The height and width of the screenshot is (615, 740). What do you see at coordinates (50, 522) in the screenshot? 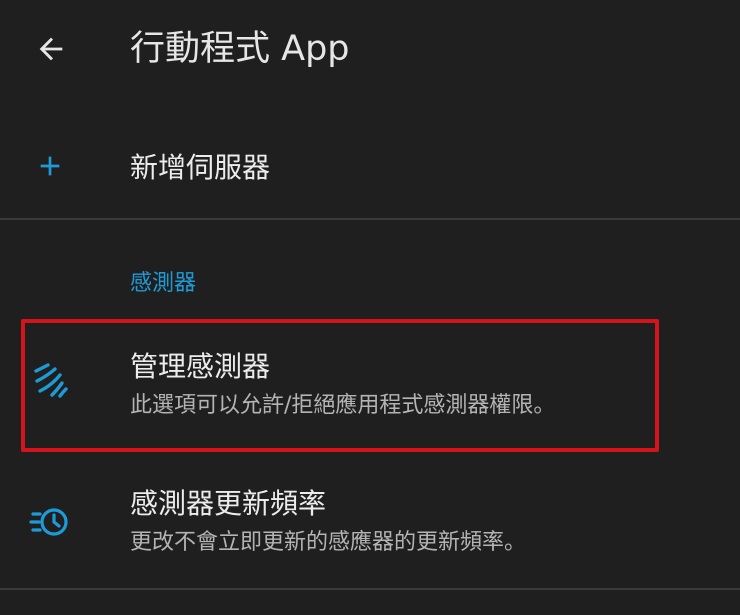
I see `update-clock-icon` at bounding box center [50, 522].